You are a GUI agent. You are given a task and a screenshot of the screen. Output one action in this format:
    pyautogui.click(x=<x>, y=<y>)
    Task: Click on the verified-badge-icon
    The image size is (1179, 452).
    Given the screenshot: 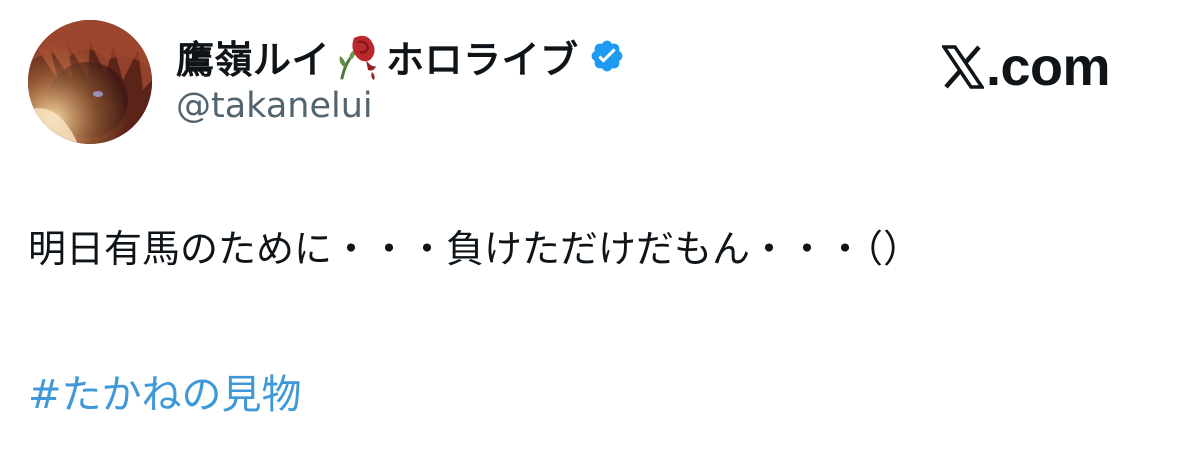 What is the action you would take?
    pyautogui.click(x=607, y=56)
    